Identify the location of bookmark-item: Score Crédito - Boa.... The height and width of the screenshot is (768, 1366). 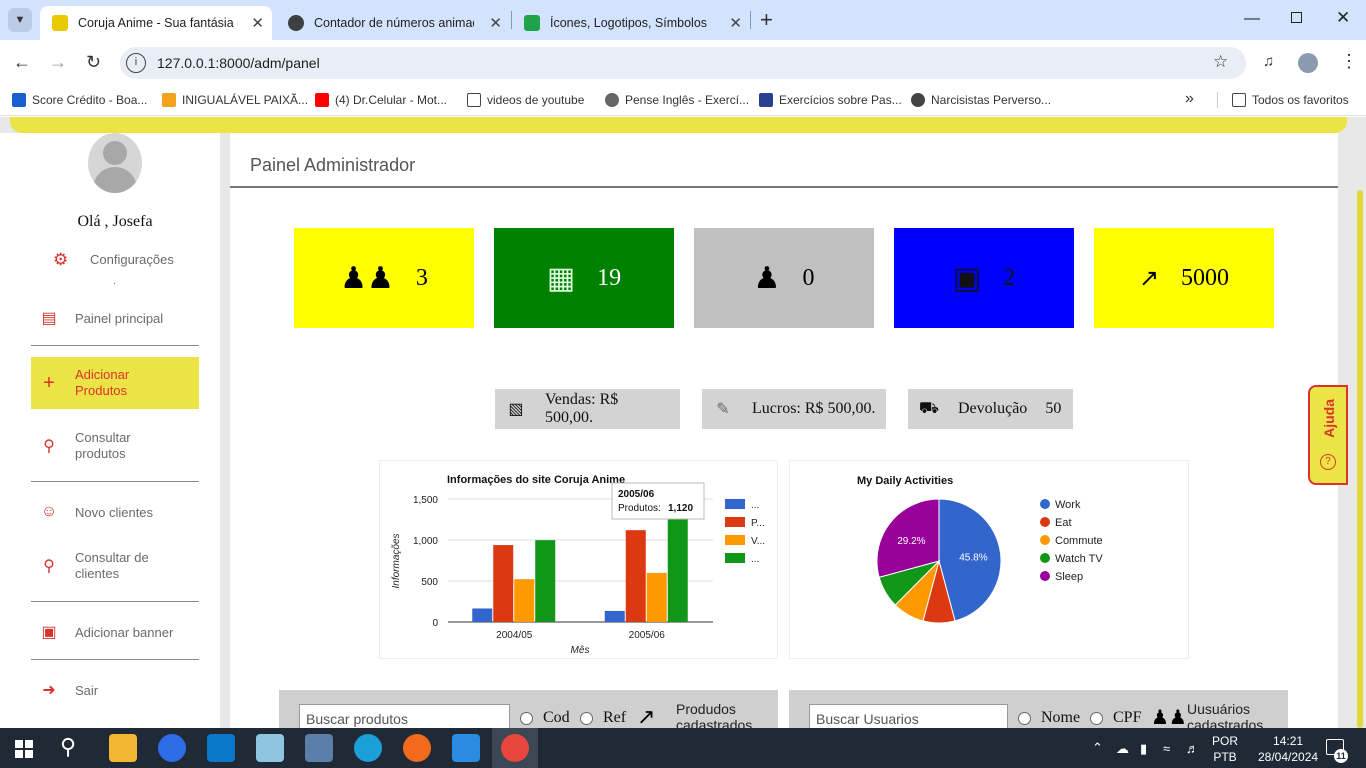
(79, 100).